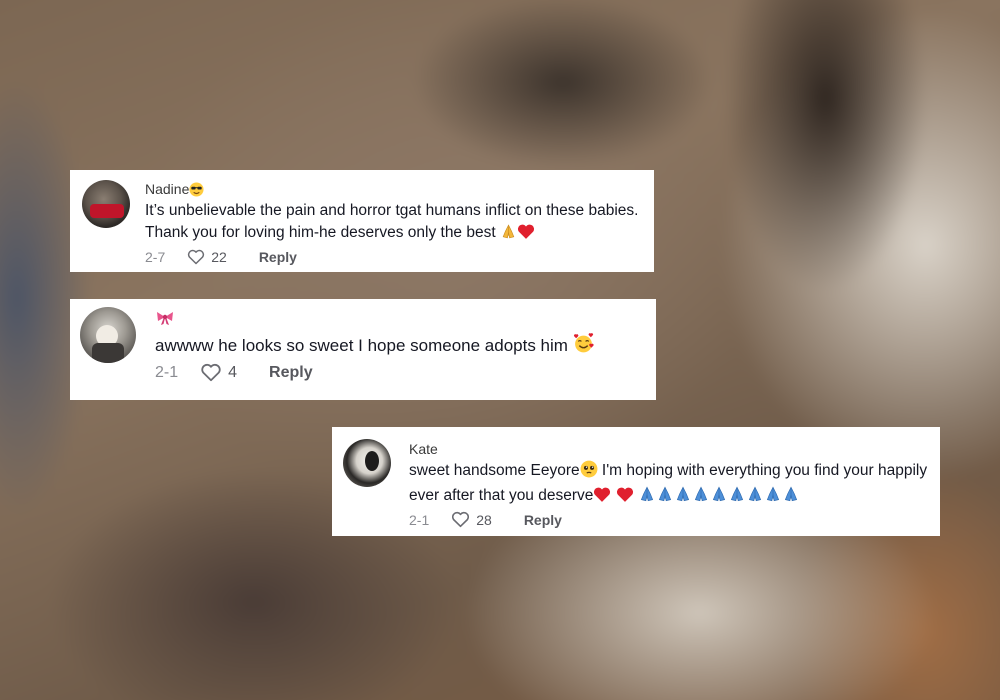 The width and height of the screenshot is (1000, 700). I want to click on comment-meta: 2-7 22 Reply, so click(221, 257).